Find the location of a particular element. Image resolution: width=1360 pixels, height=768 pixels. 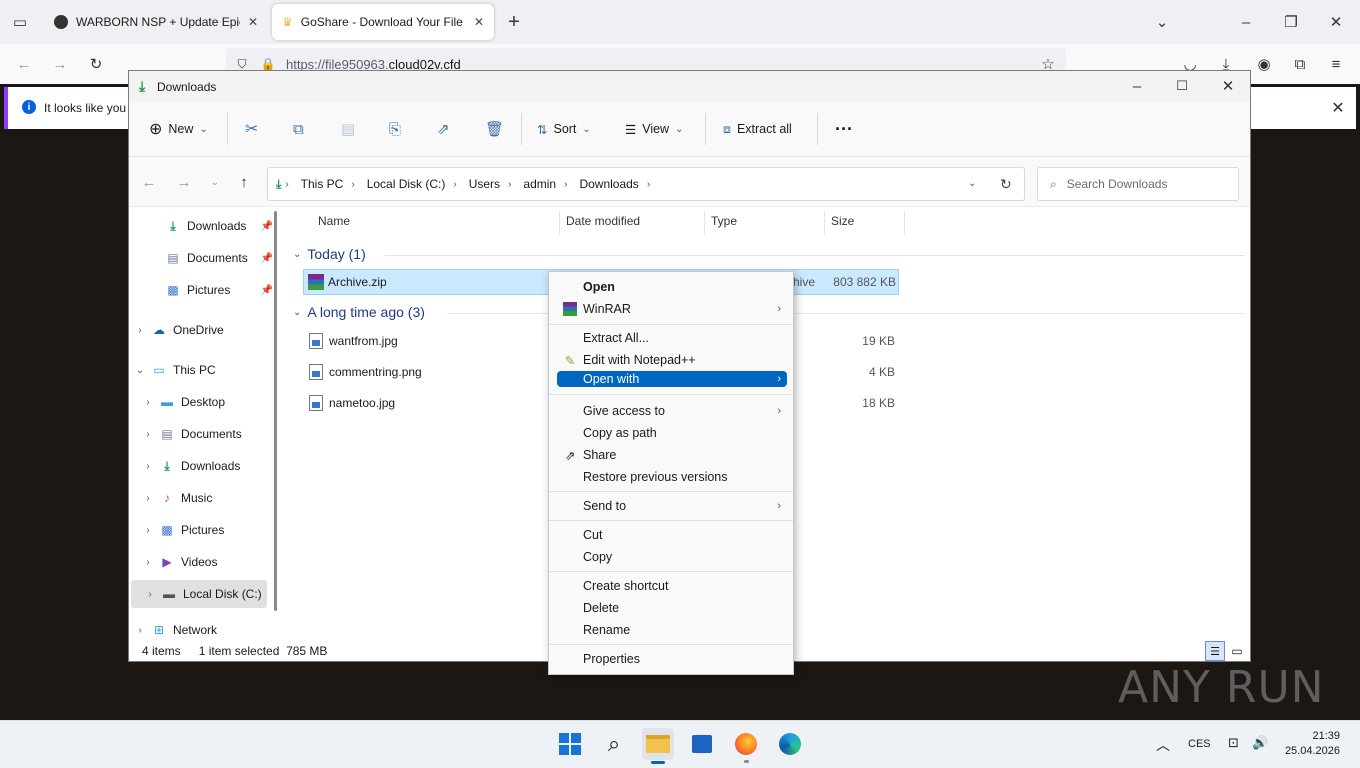

restore-icon: ❐ is located at coordinates (1291, 22).